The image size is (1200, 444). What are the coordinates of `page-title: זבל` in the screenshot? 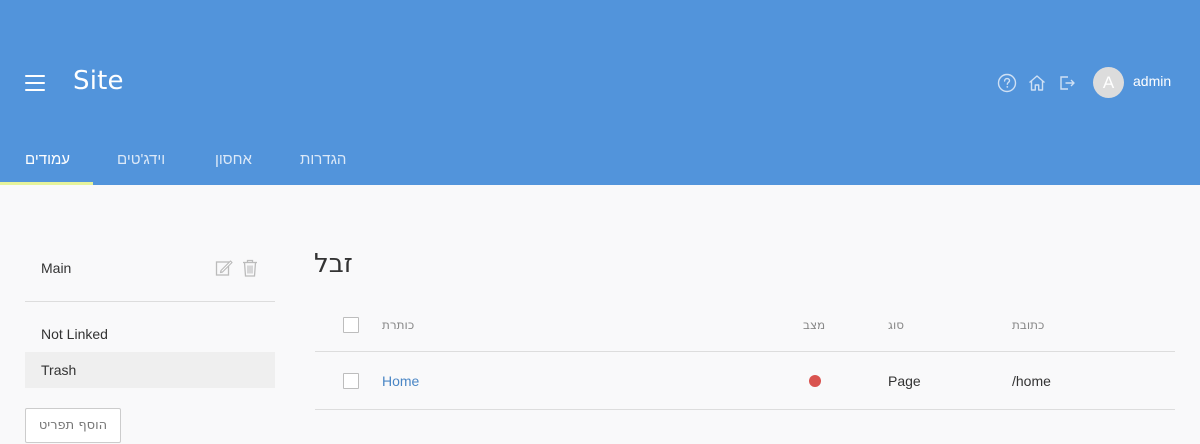 It's located at (333, 264).